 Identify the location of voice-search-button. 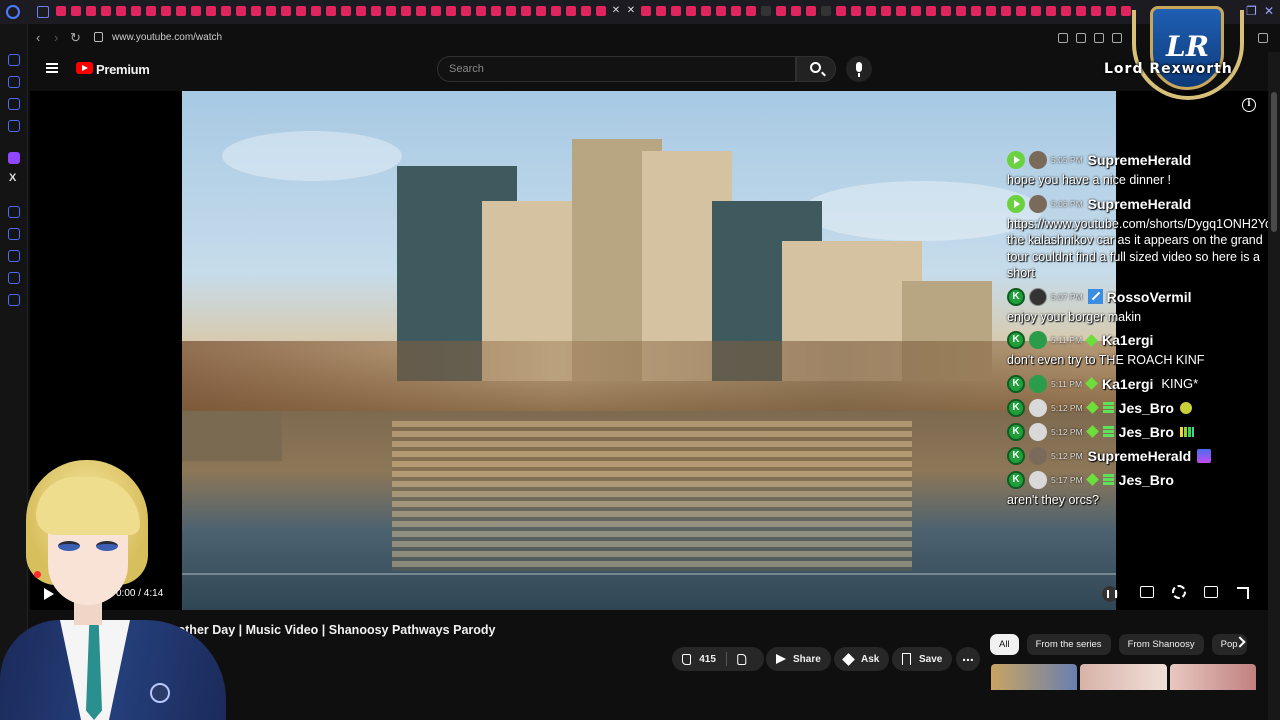
(859, 69).